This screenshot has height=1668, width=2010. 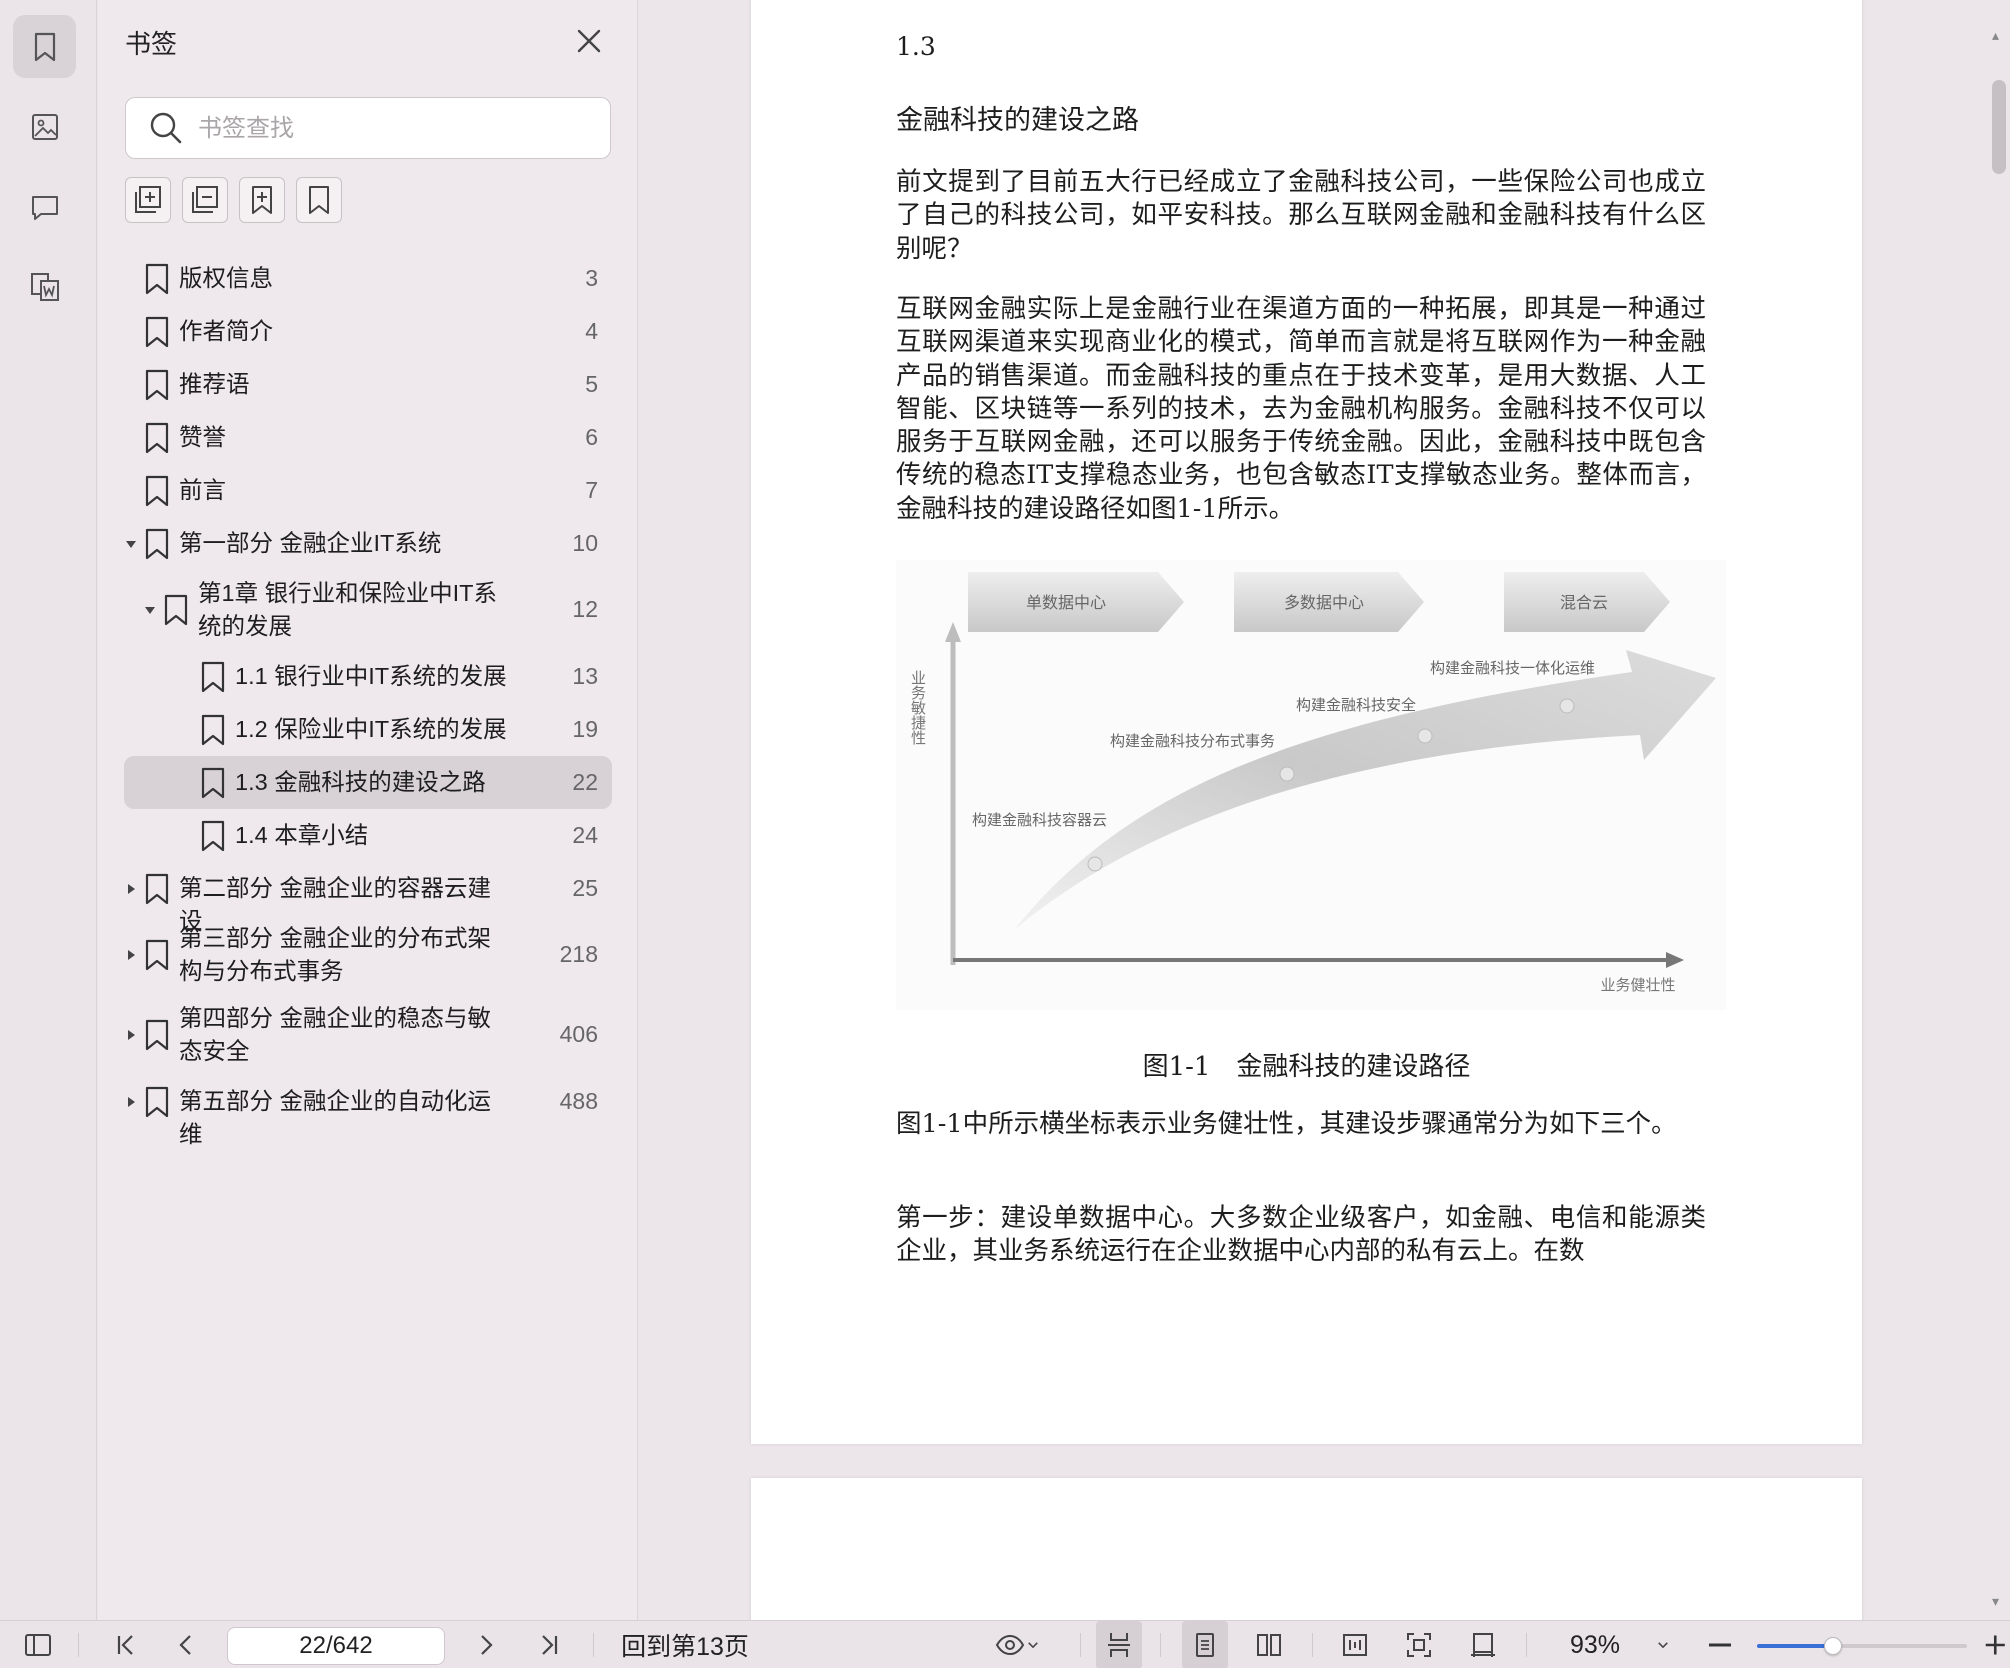 I want to click on collapse-all-button, so click(x=205, y=200).